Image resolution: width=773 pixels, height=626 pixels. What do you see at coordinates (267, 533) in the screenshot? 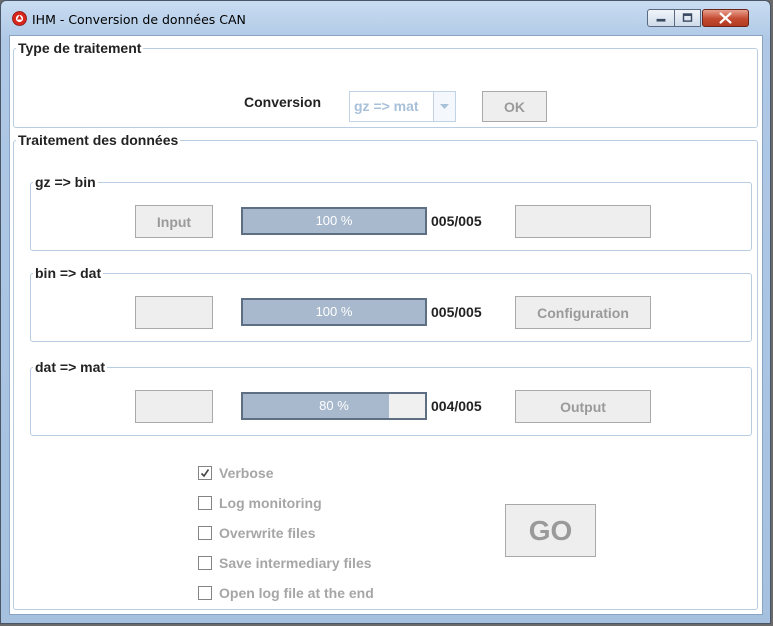
I see `overwrite-files-label: Overwrite files` at bounding box center [267, 533].